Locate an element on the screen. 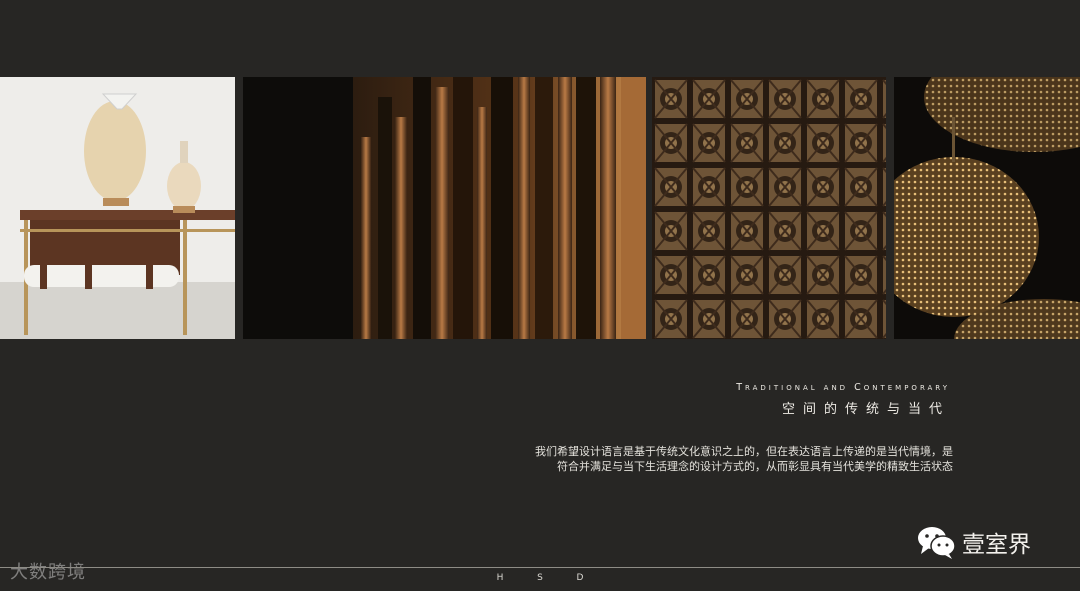 This screenshot has width=1080, height=591. description-line-2: 符合并满足与当下生活理念的设计方式的，从而彰显具有当代美学的精致生活状态 is located at coordinates (755, 466).